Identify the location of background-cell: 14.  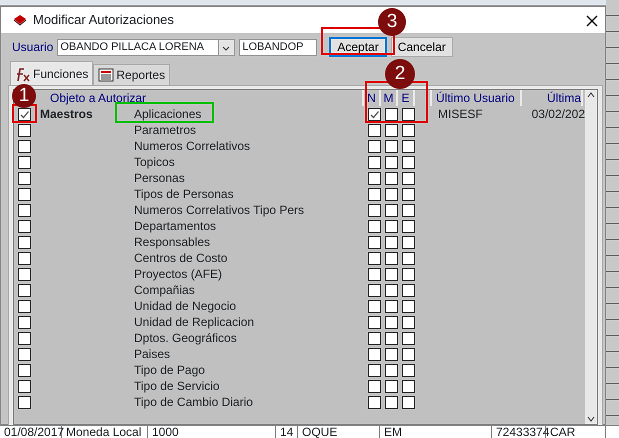
(287, 432).